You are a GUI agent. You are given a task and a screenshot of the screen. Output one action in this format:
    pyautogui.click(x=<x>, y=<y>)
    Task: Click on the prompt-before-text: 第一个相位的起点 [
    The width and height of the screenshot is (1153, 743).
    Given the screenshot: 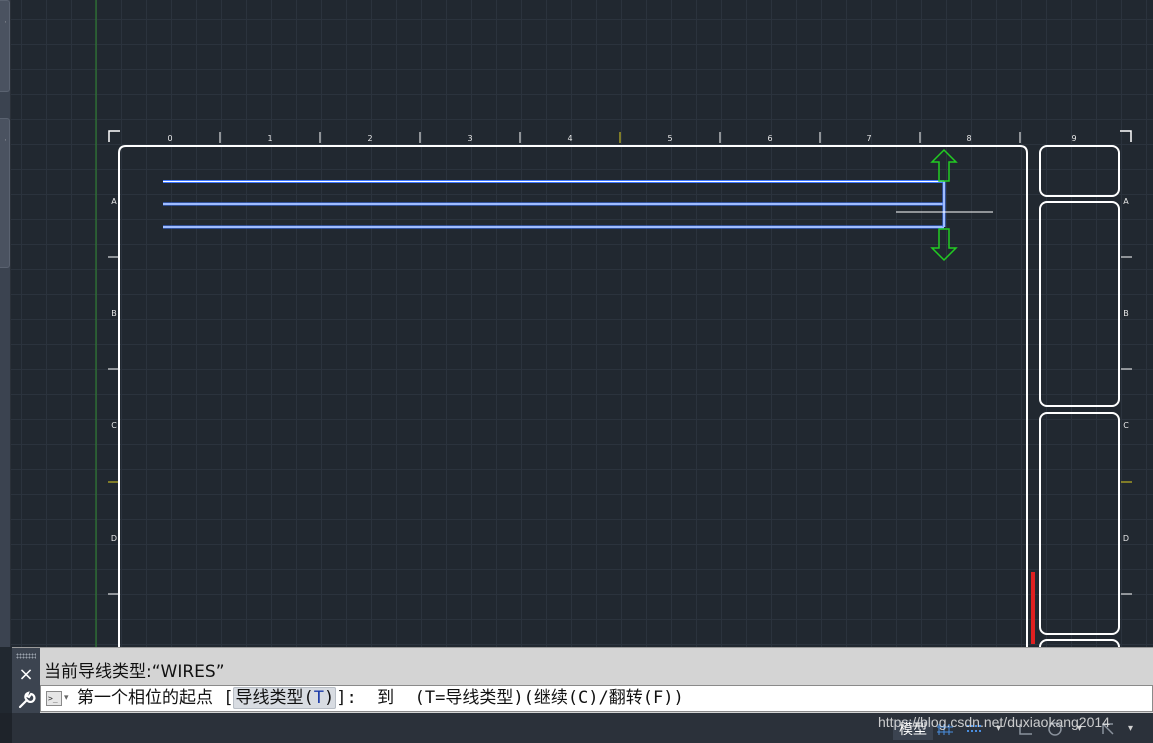 What is the action you would take?
    pyautogui.click(x=155, y=698)
    